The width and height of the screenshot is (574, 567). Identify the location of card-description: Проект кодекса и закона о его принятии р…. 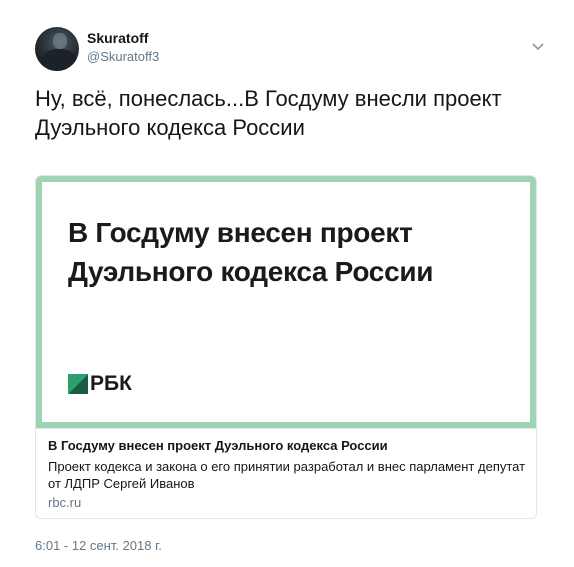
(287, 475).